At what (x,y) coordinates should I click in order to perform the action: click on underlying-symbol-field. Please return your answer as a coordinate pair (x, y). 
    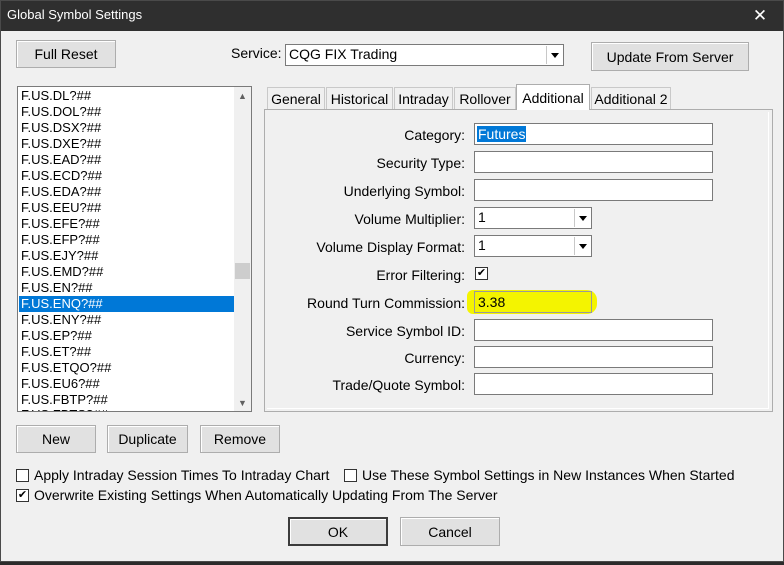
    Looking at the image, I should click on (593, 190).